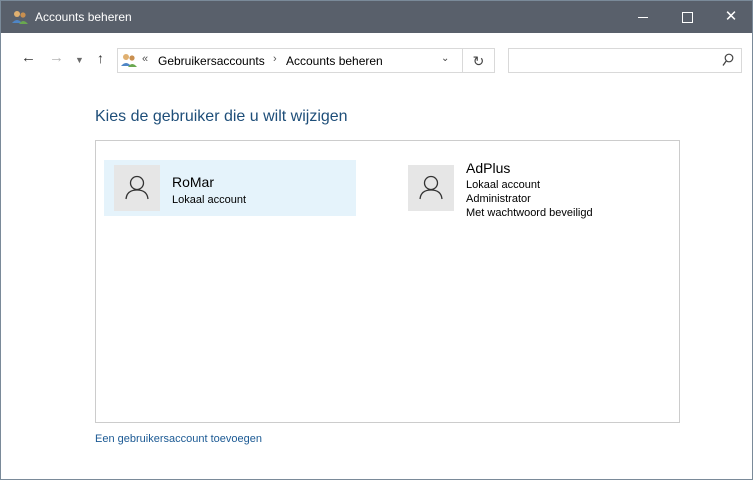  What do you see at coordinates (334, 61) in the screenshot?
I see `breadcrumb-accounts-beheren: Accounts beheren` at bounding box center [334, 61].